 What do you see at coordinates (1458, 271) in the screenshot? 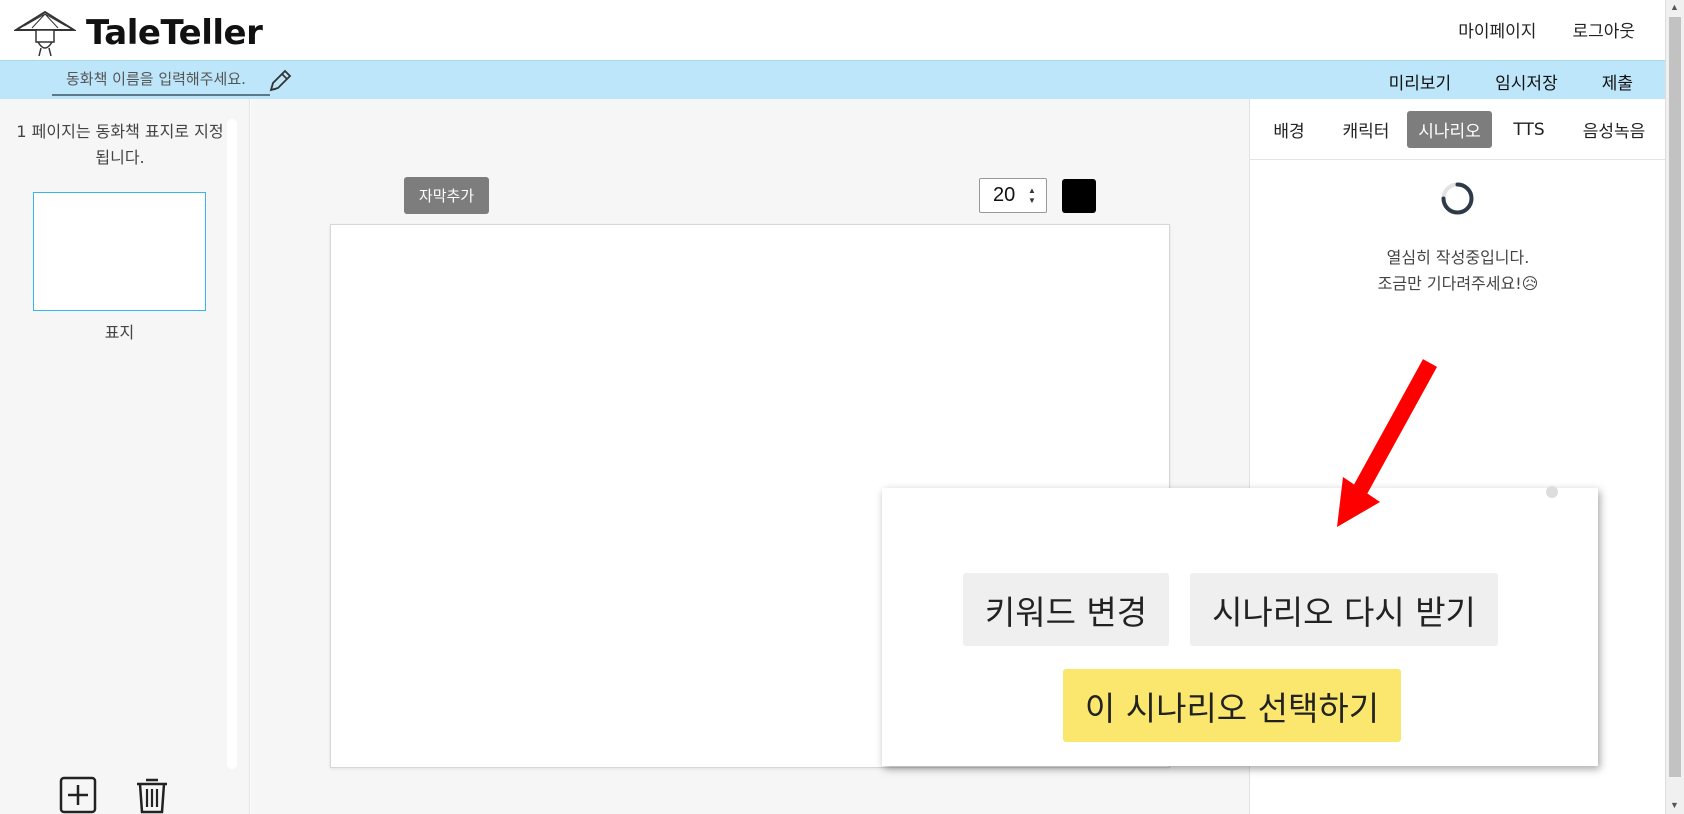
I see `loading-message: 열심히 작성중입니다. 조금만 기다려주세요!😥` at bounding box center [1458, 271].